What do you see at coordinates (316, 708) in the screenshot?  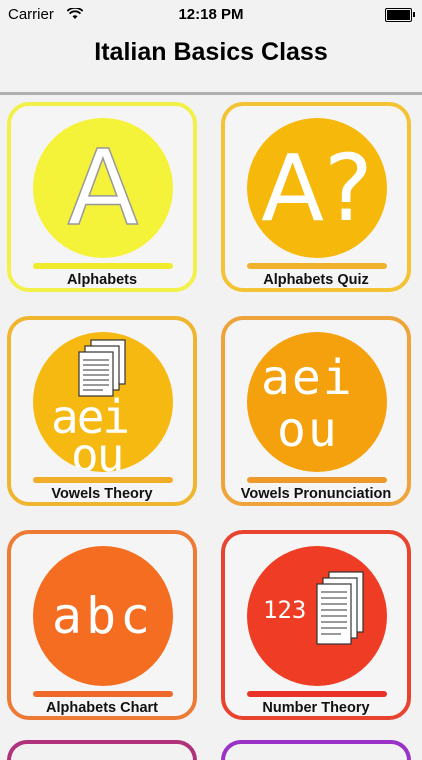 I see `tile-label: Number Theory` at bounding box center [316, 708].